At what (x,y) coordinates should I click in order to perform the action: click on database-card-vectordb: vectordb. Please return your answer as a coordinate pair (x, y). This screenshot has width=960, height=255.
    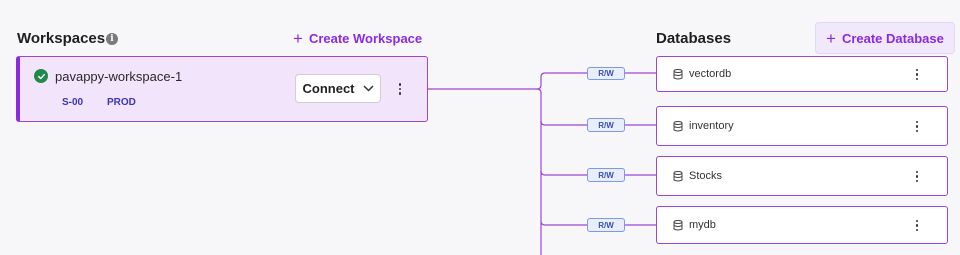
    Looking at the image, I should click on (802, 74).